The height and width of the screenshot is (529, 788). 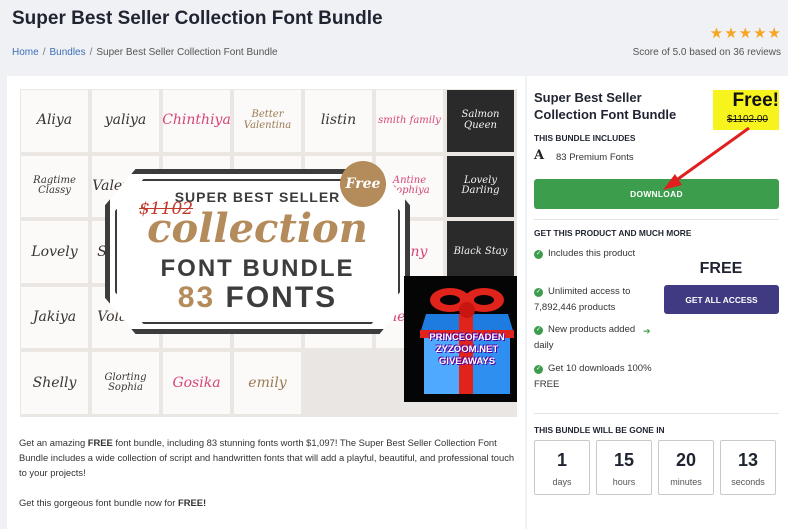 What do you see at coordinates (585, 253) in the screenshot?
I see `benefit-item: ✓ Includes this product` at bounding box center [585, 253].